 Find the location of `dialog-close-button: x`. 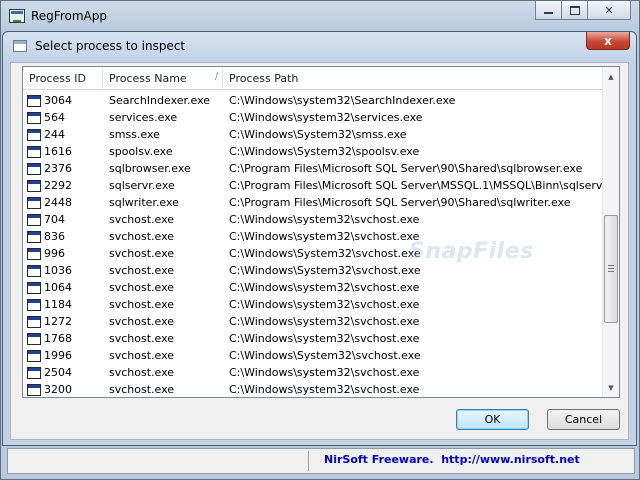

dialog-close-button: x is located at coordinates (608, 41).